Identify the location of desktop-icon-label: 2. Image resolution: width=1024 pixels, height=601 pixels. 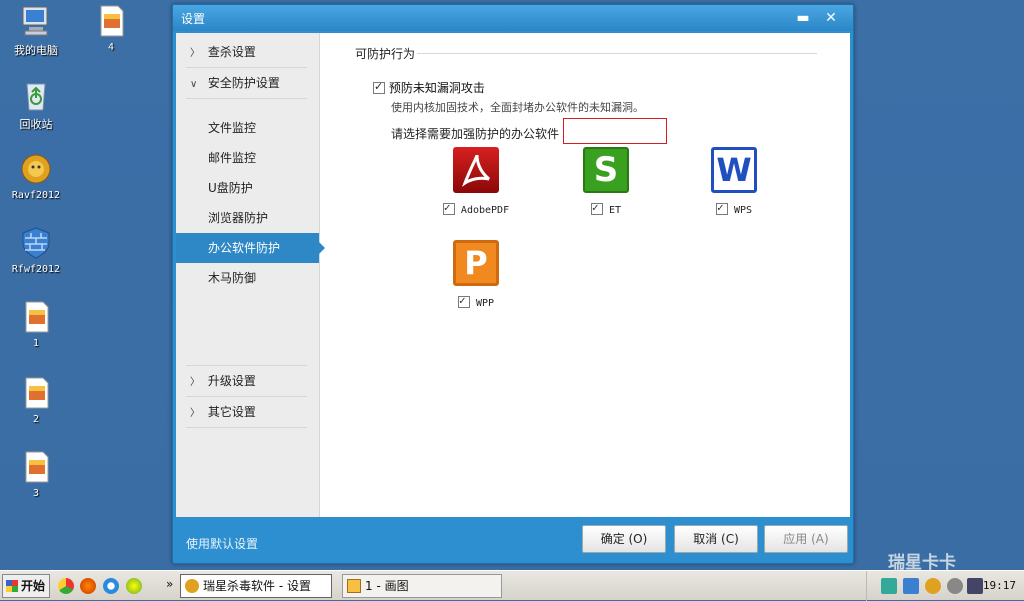
(36, 419).